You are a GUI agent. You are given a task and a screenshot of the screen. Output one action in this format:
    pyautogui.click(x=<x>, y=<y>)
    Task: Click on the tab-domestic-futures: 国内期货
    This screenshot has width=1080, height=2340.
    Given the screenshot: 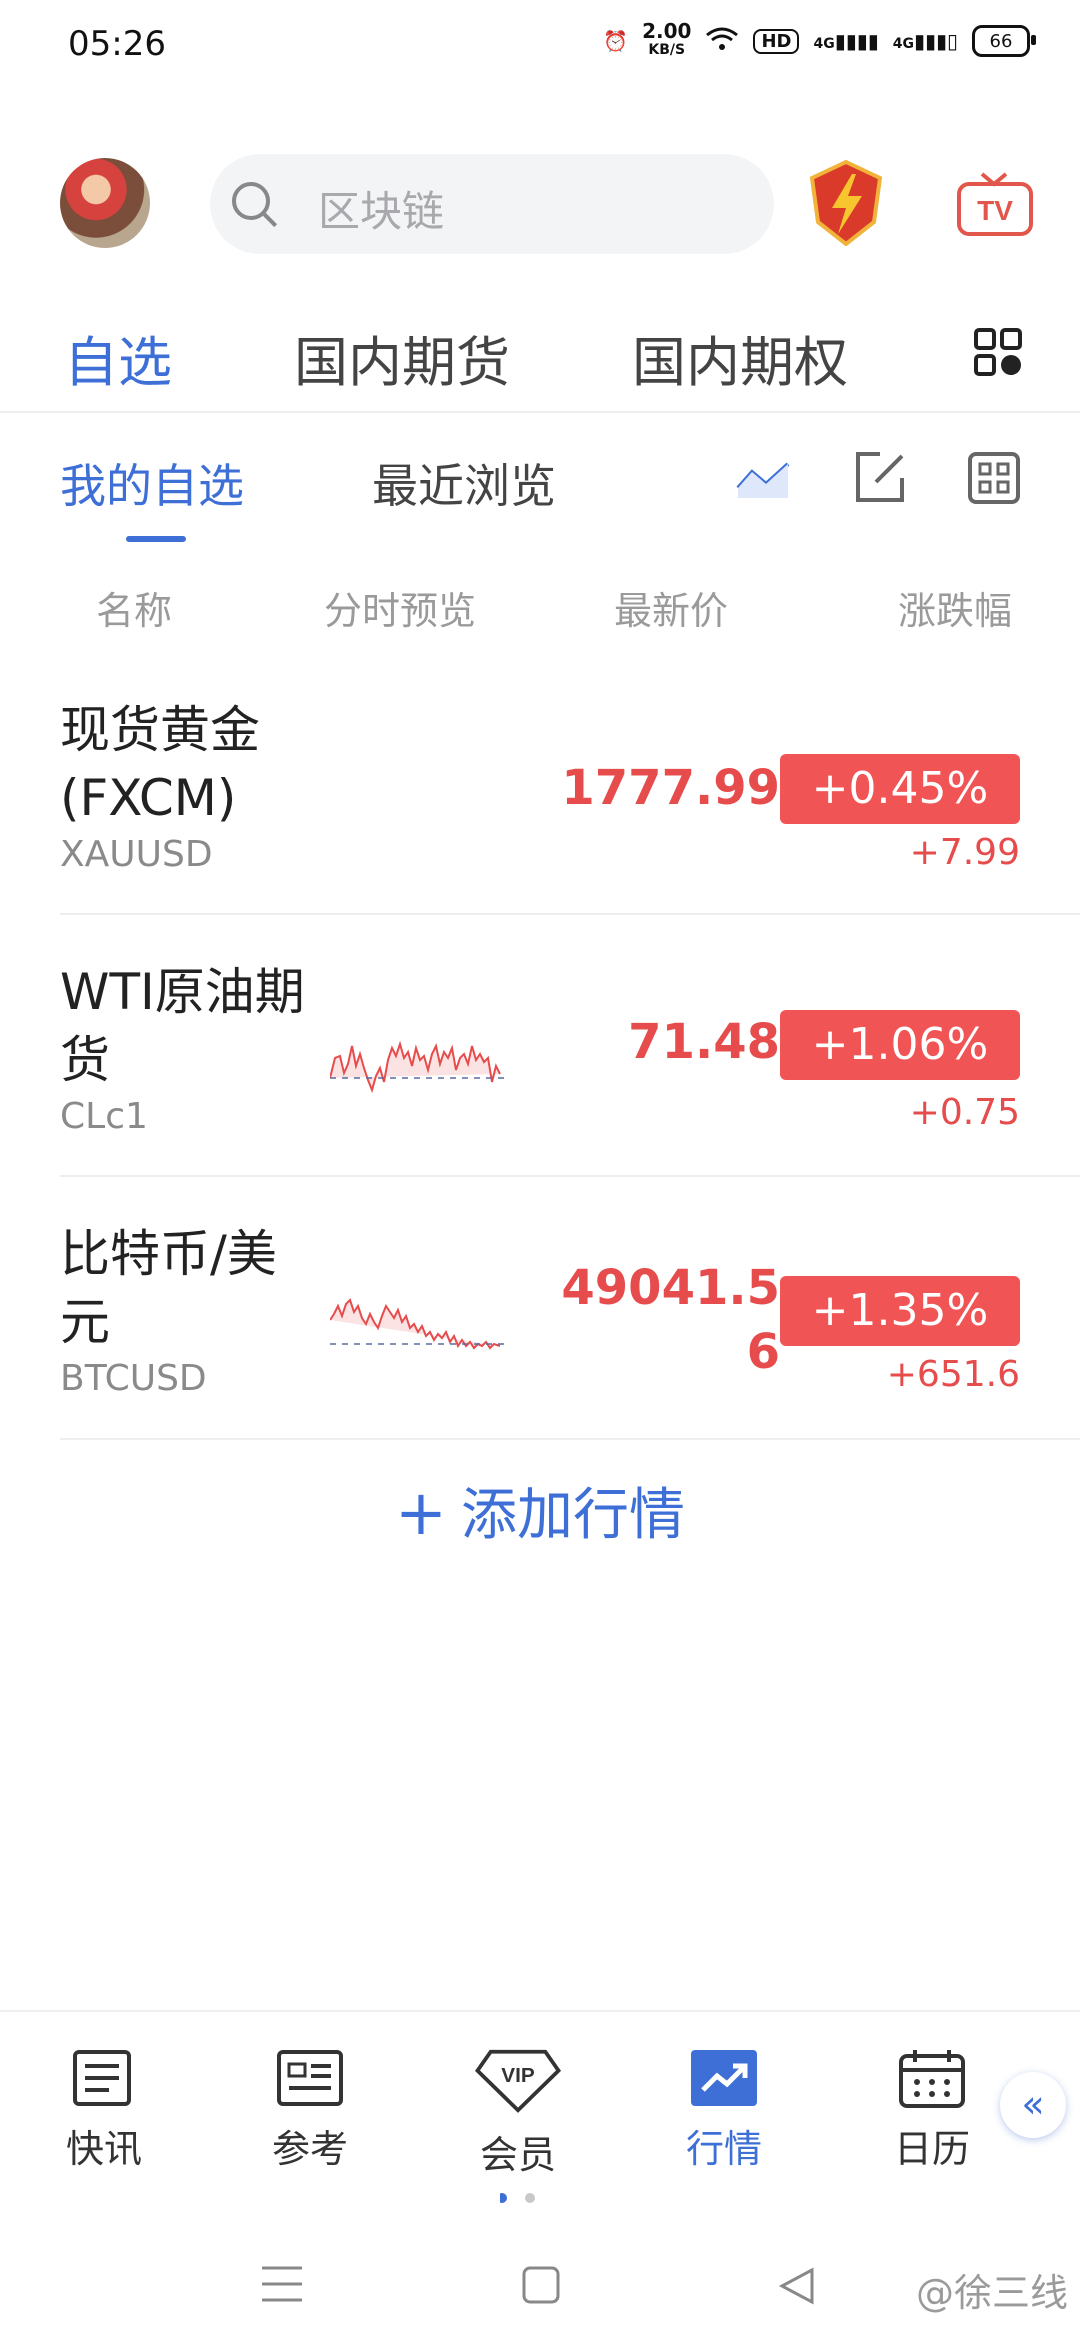 What is the action you would take?
    pyautogui.click(x=402, y=357)
    